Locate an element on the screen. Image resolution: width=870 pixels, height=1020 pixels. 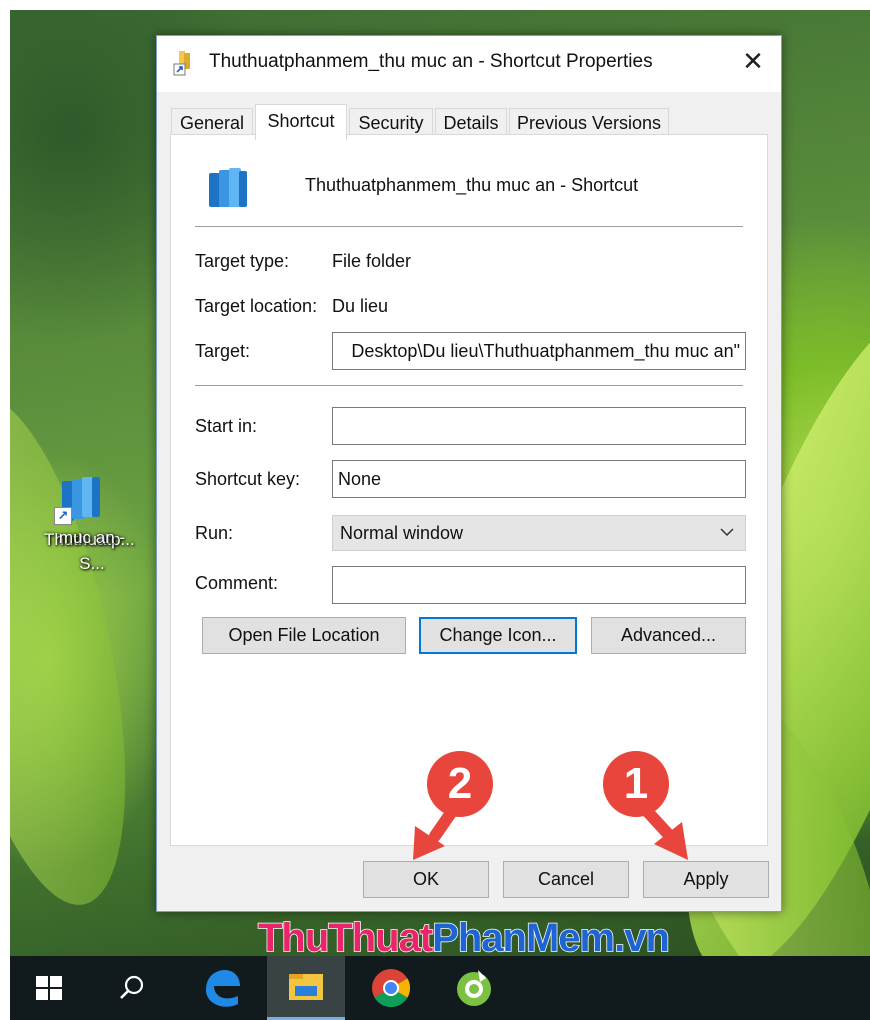
start-in-field is located at coordinates (539, 426).